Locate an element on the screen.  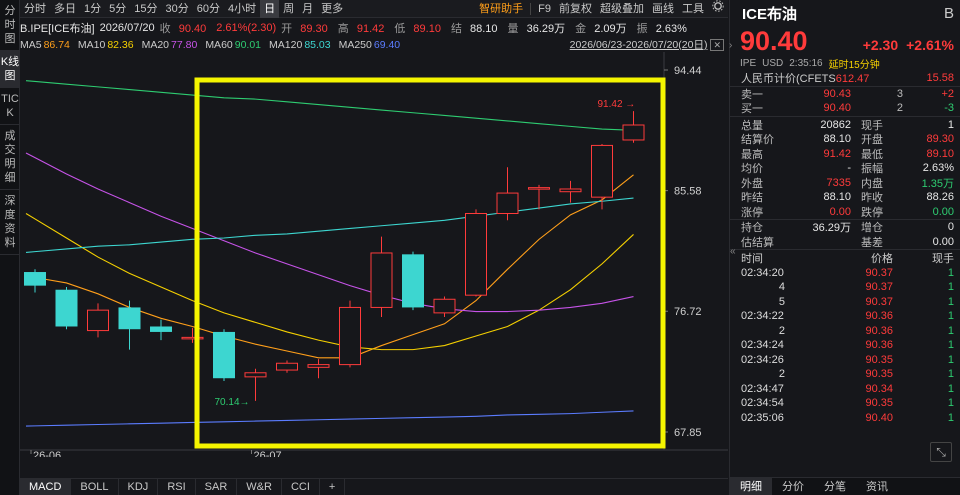
left-tab-2: TICK is located at coordinates (10, 106).